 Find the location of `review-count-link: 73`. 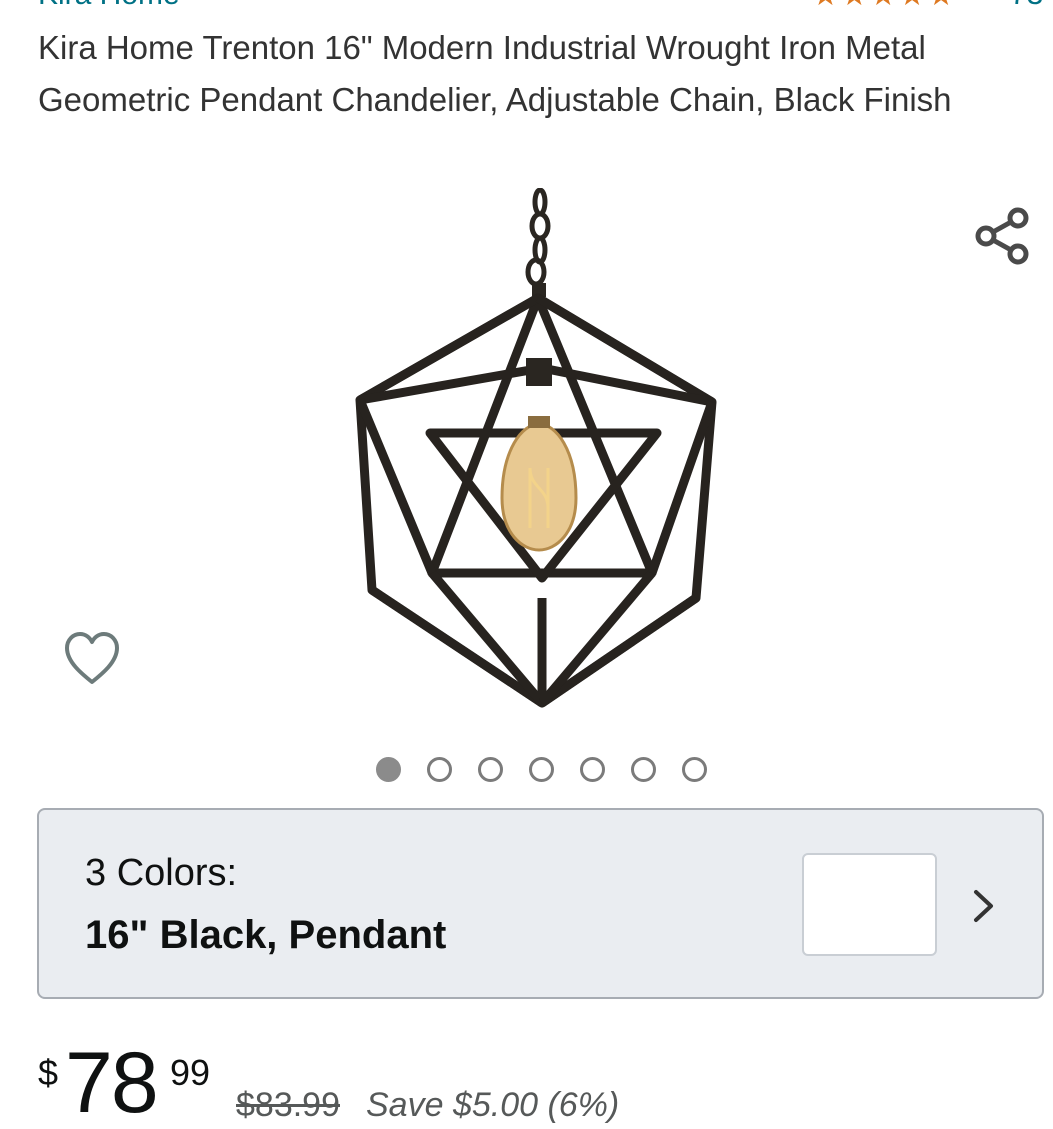

review-count-link: 73 is located at coordinates (1026, 6).